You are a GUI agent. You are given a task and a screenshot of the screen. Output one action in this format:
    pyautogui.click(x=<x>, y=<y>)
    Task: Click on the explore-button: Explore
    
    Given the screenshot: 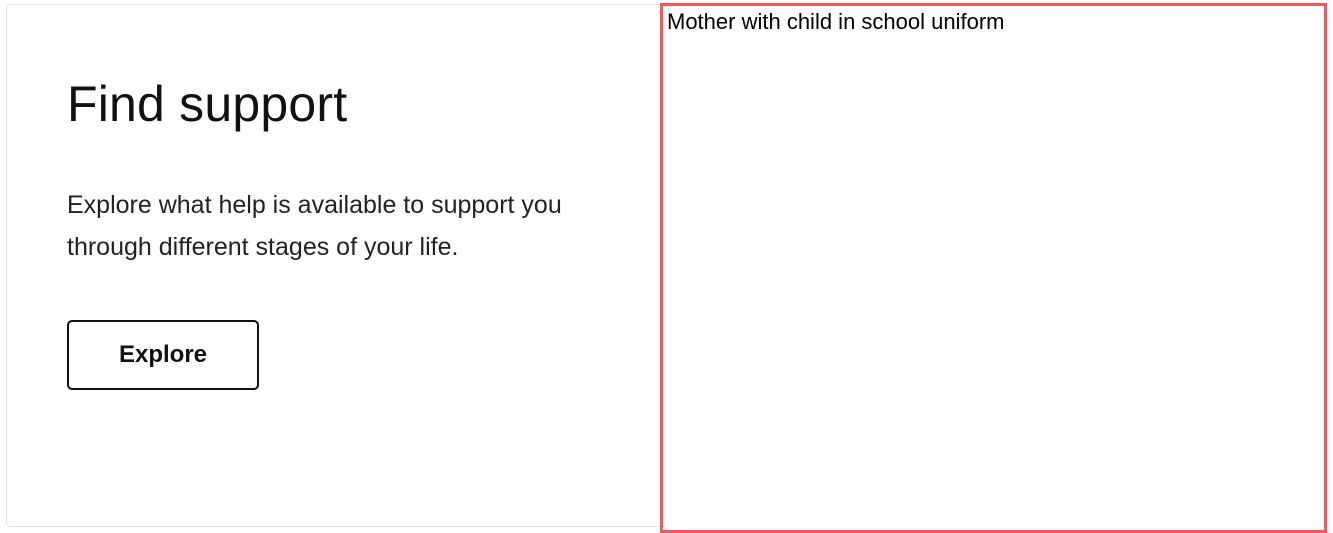 What is the action you would take?
    pyautogui.click(x=163, y=355)
    